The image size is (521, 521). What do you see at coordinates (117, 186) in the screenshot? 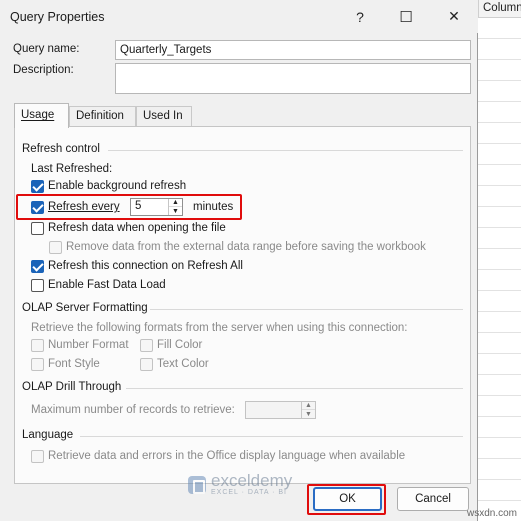
I see `background-refresh-label: Enable background refresh` at bounding box center [117, 186].